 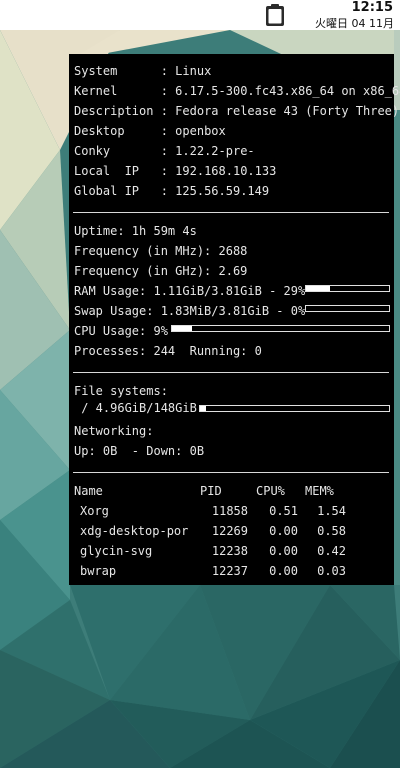 I want to click on clock-time: 12:15, so click(x=372, y=7).